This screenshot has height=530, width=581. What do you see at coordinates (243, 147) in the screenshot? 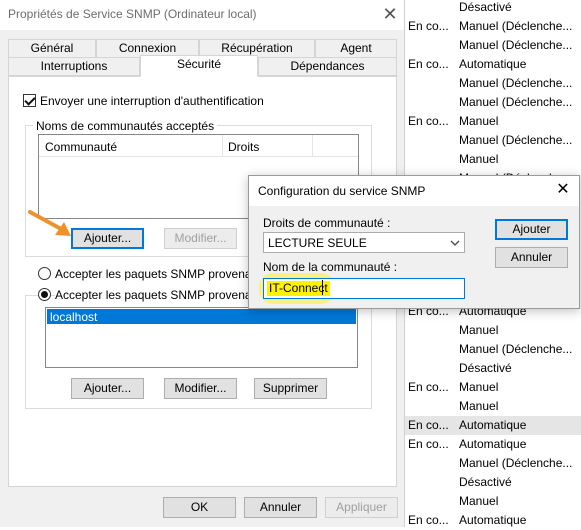
I see `col-rights-header: Droits` at bounding box center [243, 147].